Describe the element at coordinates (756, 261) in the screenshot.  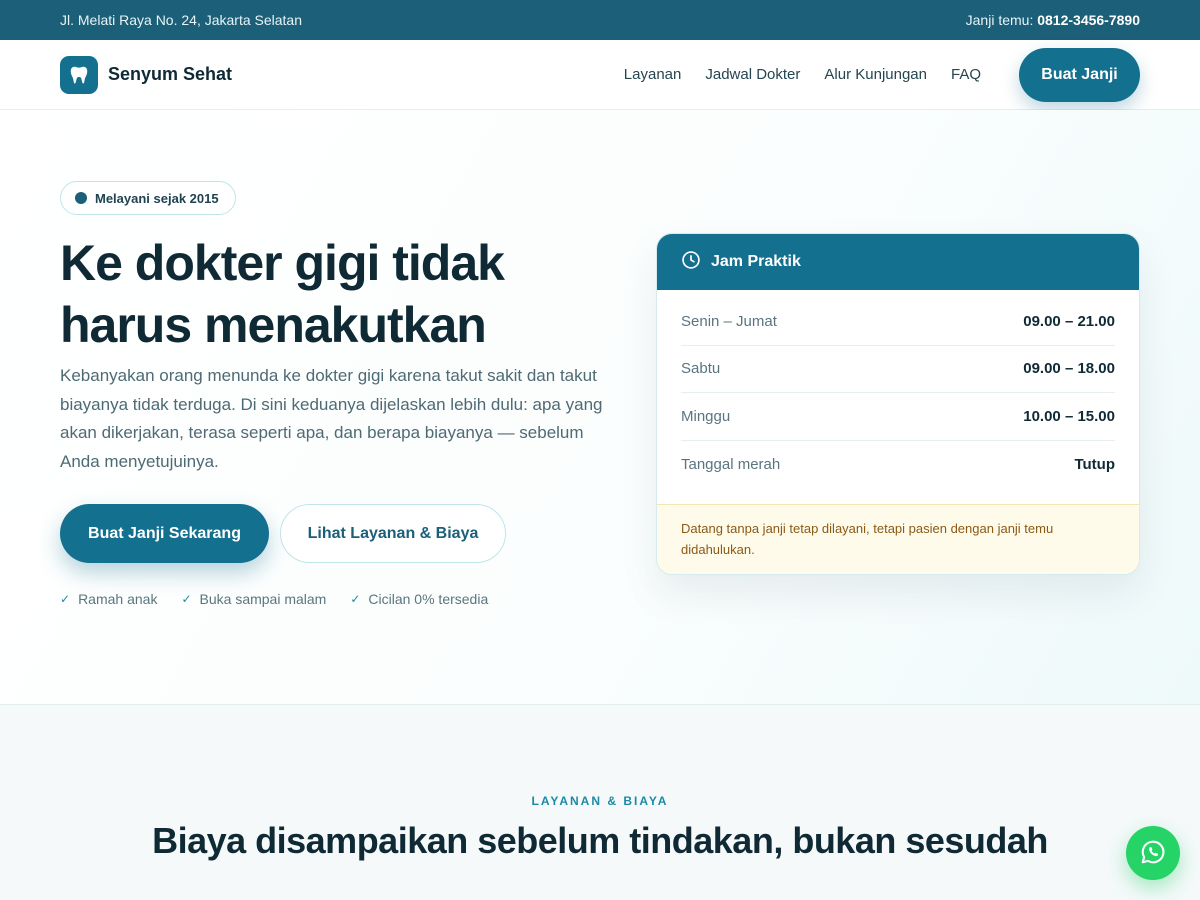
I see `hours-card-title: Jam Praktik` at that location.